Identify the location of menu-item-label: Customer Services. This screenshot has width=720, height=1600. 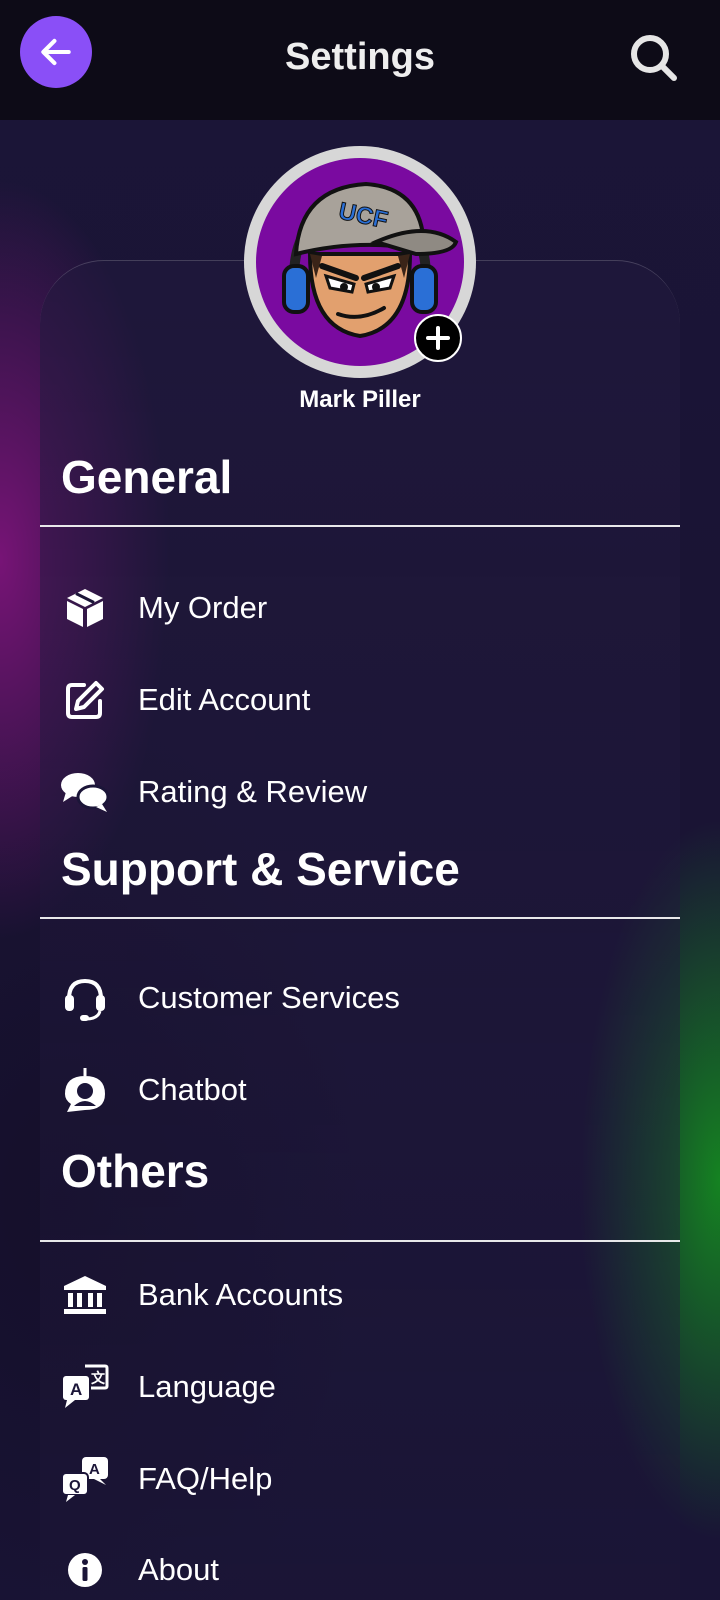
(269, 997).